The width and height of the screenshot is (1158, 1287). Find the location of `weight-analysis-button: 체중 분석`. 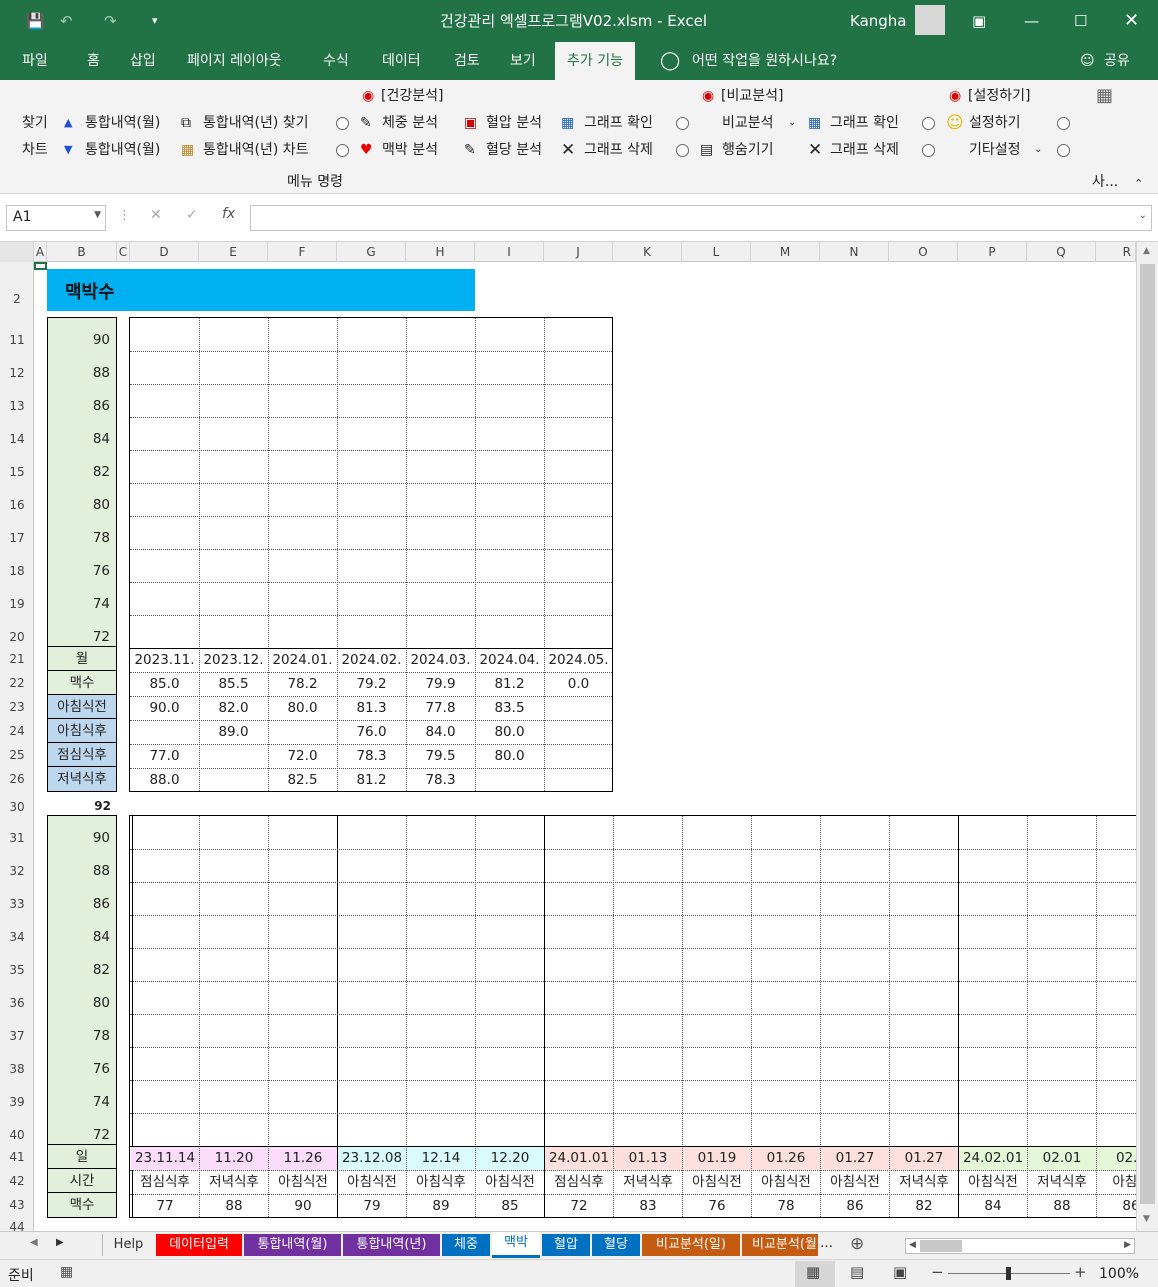

weight-analysis-button: 체중 분석 is located at coordinates (410, 123).